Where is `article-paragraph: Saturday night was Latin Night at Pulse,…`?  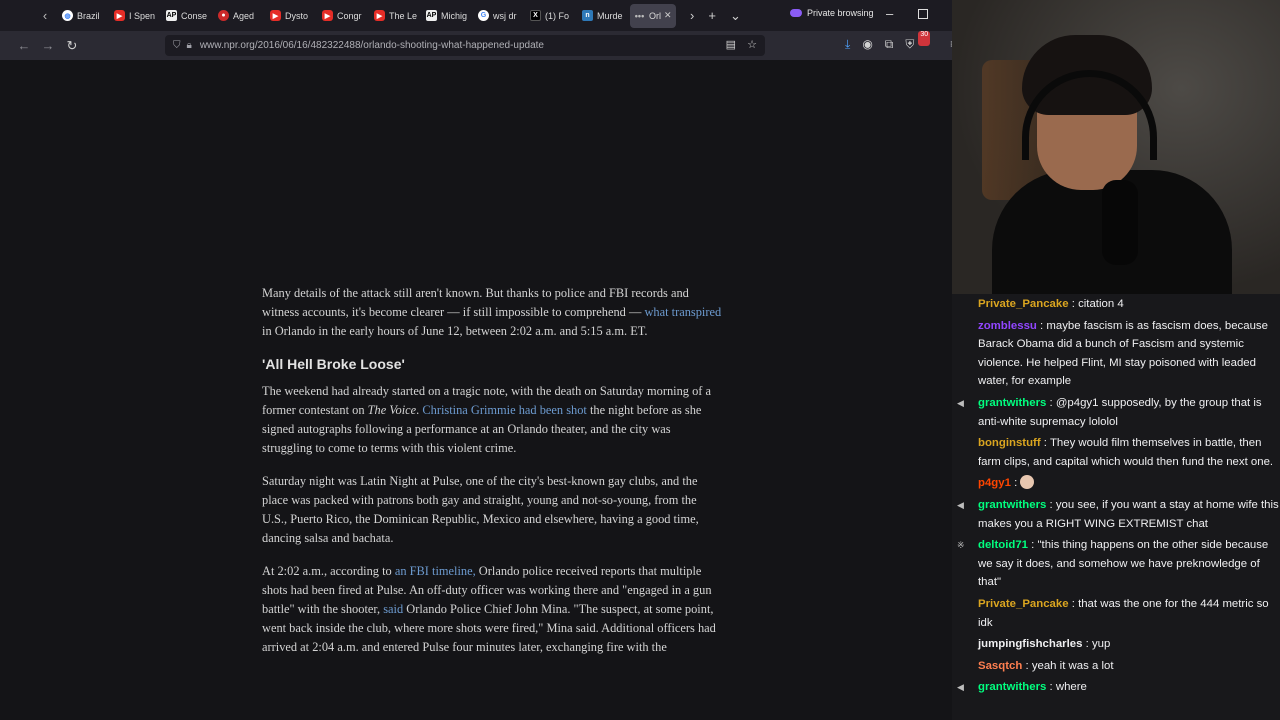
article-paragraph: Saturday night was Latin Night at Pulse,… is located at coordinates (480, 509).